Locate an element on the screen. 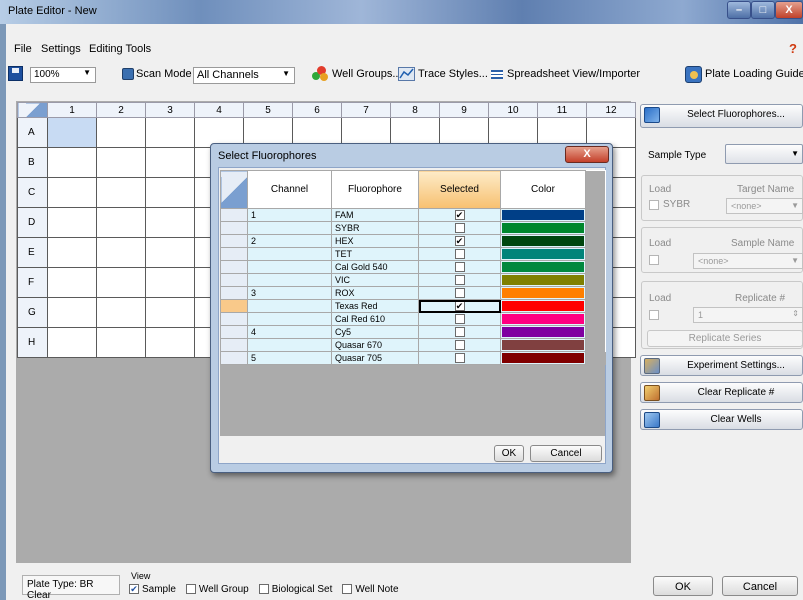  view-checkbox: ✔ is located at coordinates (134, 589).